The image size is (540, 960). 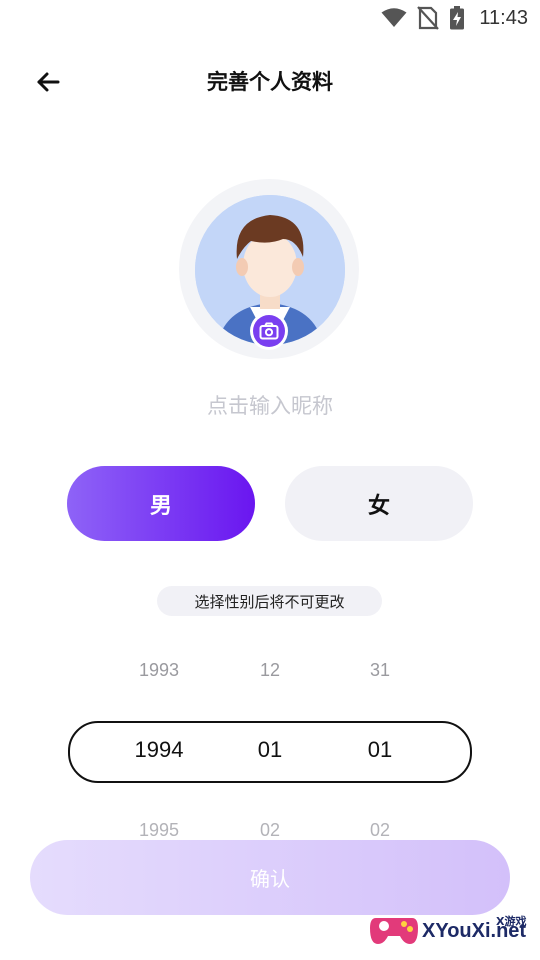 I want to click on gender-note: 选择性别后将不可更改, so click(x=269, y=601).